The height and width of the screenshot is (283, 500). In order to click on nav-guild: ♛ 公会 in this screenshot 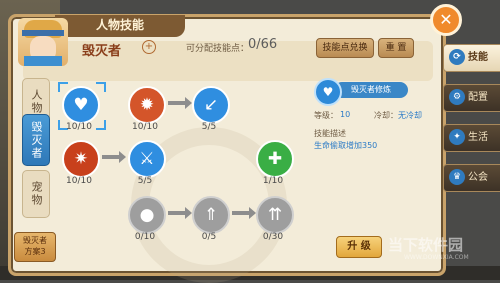, I will do `click(471, 178)`.